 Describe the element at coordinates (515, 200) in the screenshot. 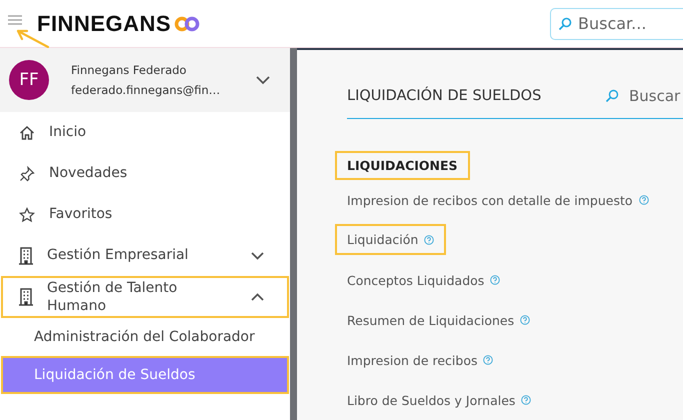

I see `report-link: Impresion de recibos con detalle de impuesto` at that location.